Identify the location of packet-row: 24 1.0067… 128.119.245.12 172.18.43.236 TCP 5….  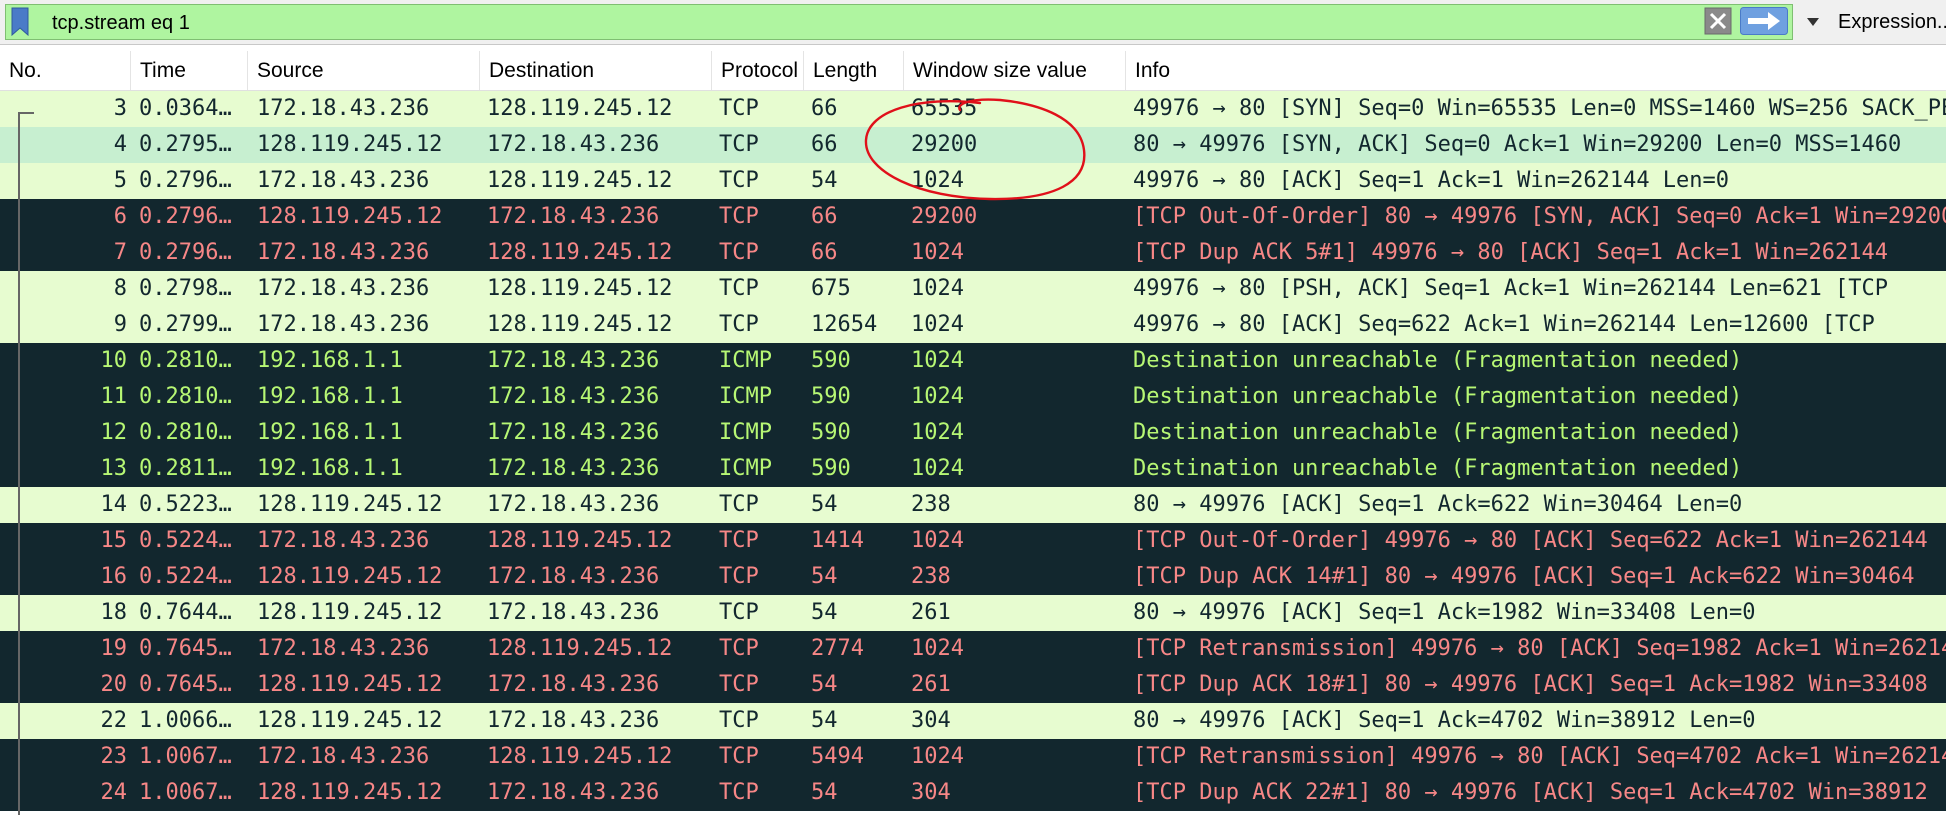
(973, 793).